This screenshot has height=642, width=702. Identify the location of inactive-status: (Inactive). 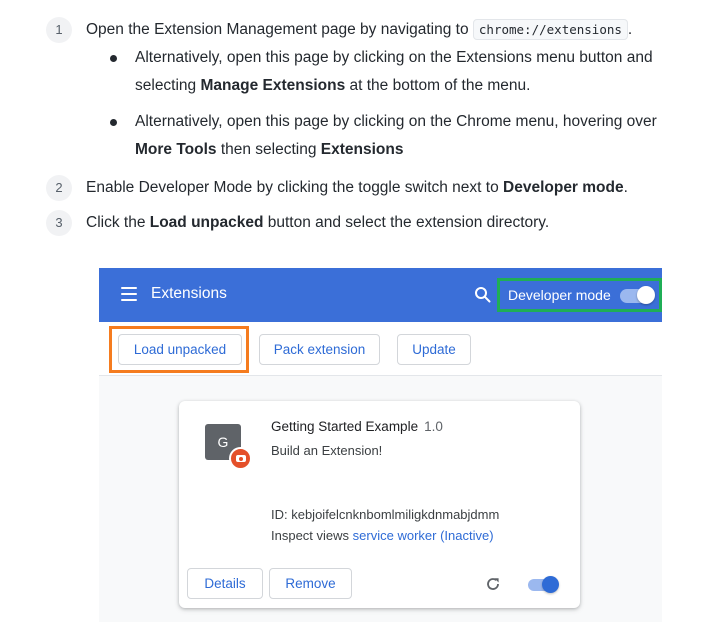
(465, 535).